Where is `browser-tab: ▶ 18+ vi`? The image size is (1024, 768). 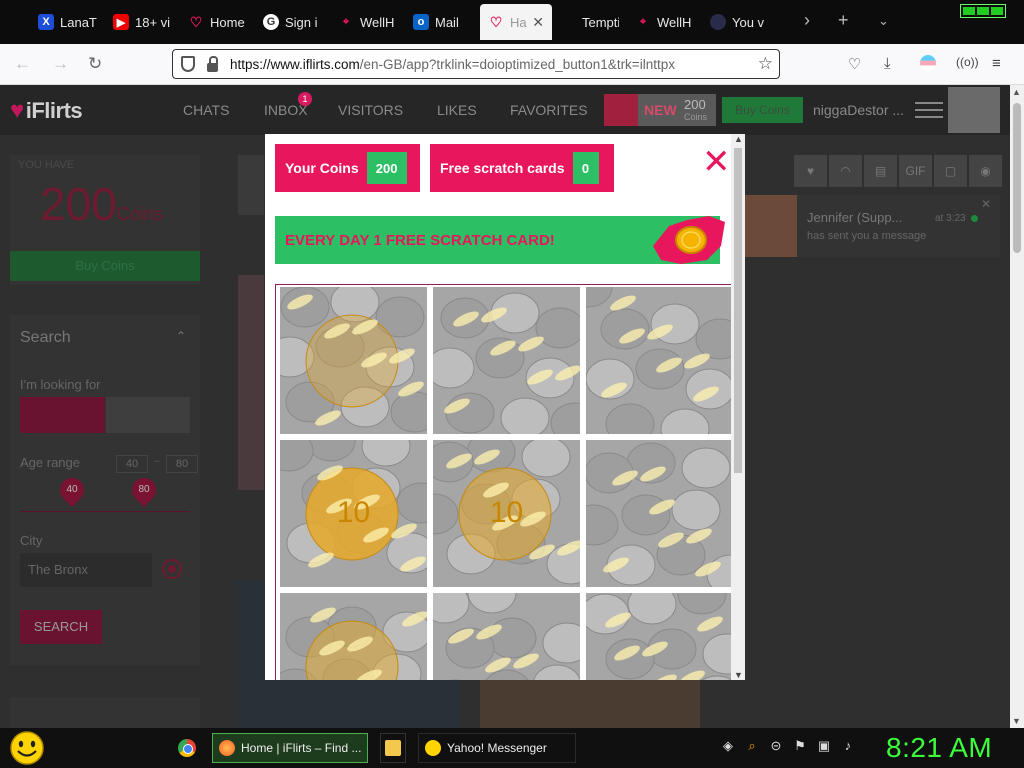
browser-tab: ▶ 18+ vi is located at coordinates (142, 22).